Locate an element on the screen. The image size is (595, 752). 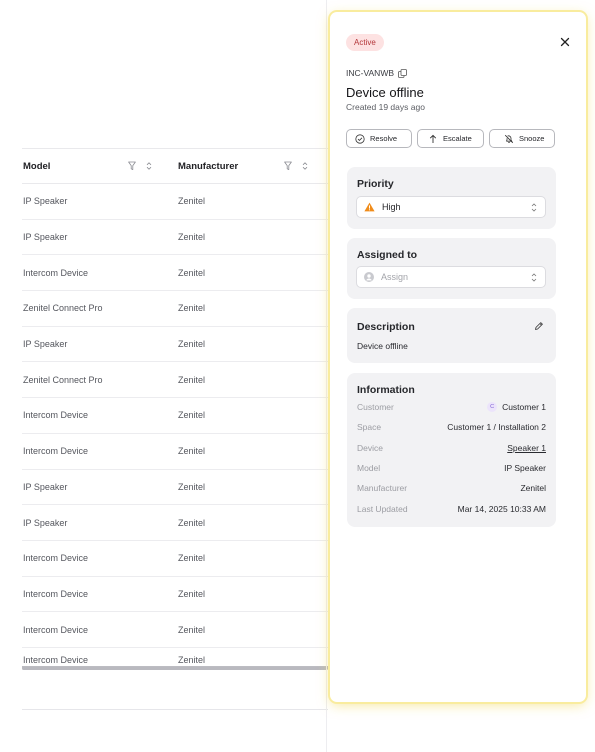
info-row-model: Model IP Speaker is located at coordinates (451, 469).